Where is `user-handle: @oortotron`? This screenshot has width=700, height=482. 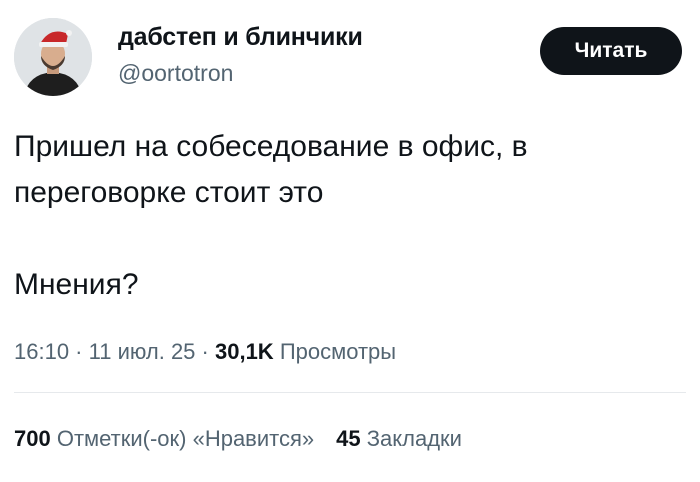
user-handle: @oortotron is located at coordinates (240, 73).